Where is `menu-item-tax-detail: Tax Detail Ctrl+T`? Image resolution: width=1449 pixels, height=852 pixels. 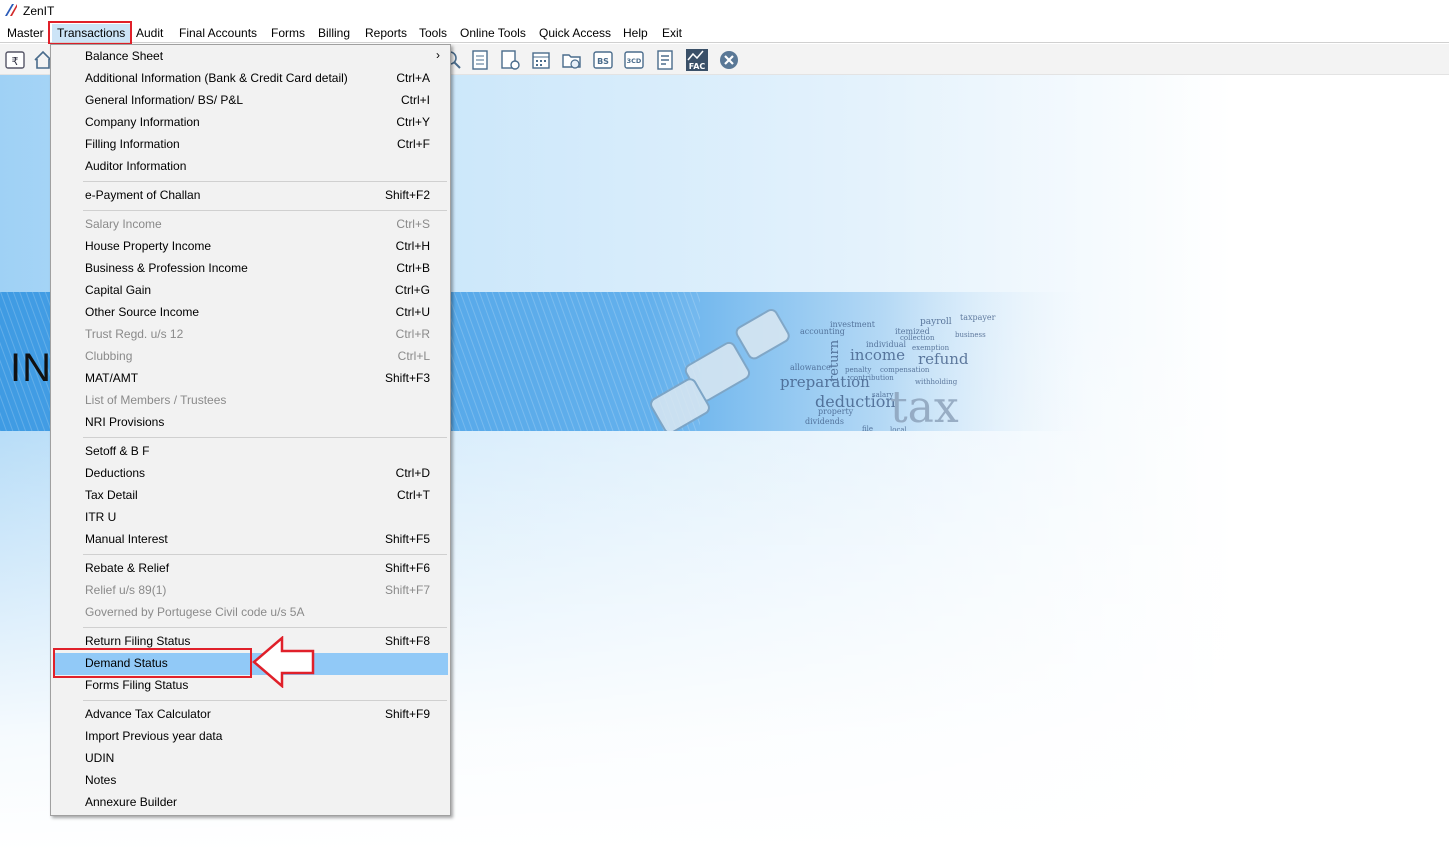
menu-item-tax-detail: Tax Detail Ctrl+T is located at coordinates (250, 496).